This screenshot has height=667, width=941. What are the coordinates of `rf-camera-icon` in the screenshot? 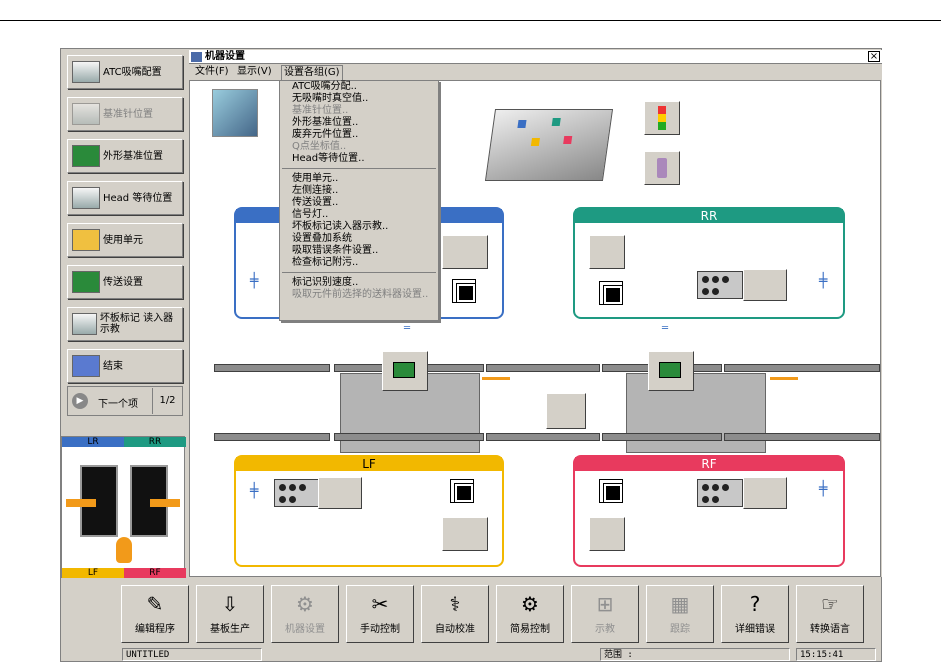 It's located at (611, 491).